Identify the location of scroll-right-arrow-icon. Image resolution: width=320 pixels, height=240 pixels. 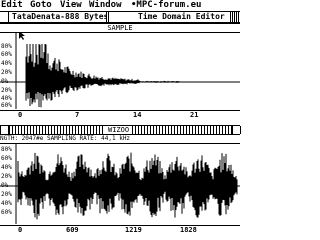
(236, 130).